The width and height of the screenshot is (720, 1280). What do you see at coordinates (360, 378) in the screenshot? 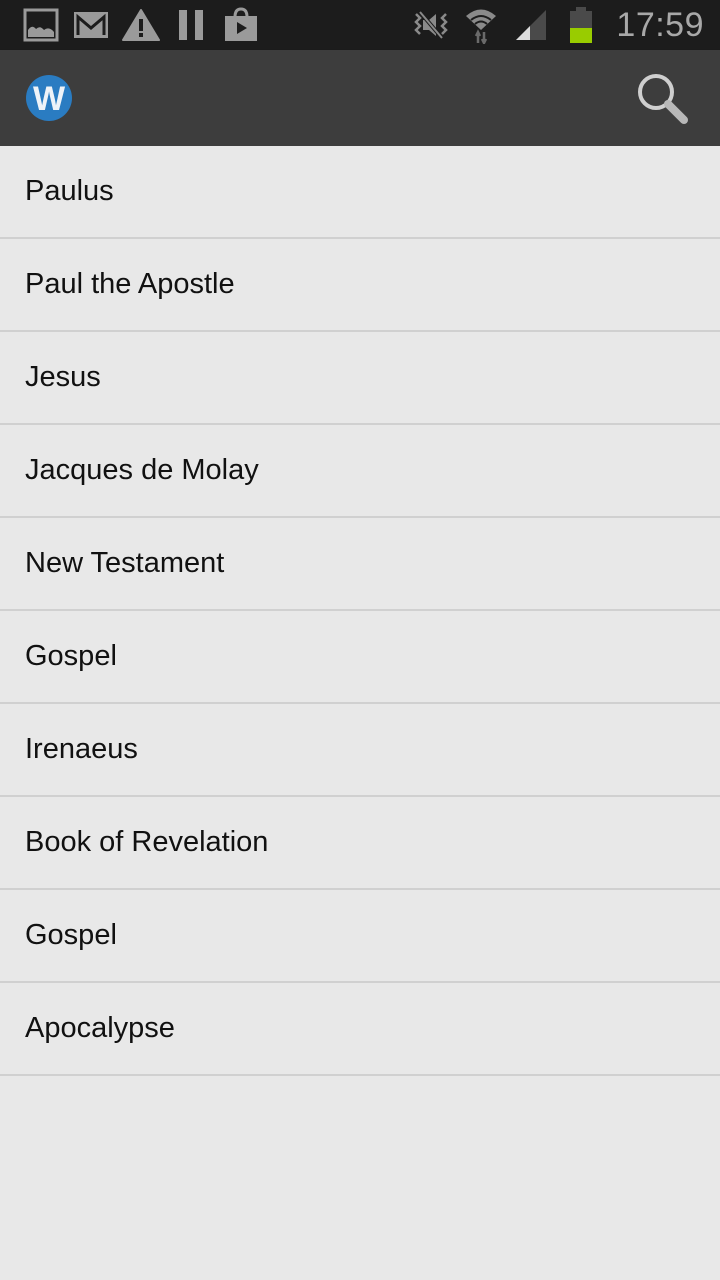
I see `list-item: Jesus` at bounding box center [360, 378].